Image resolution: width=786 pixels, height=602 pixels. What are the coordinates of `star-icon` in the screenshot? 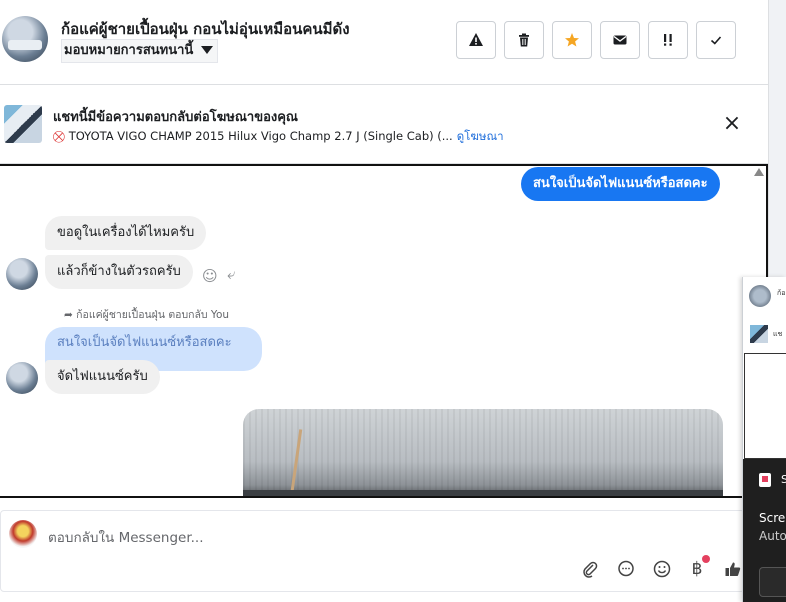 It's located at (572, 40).